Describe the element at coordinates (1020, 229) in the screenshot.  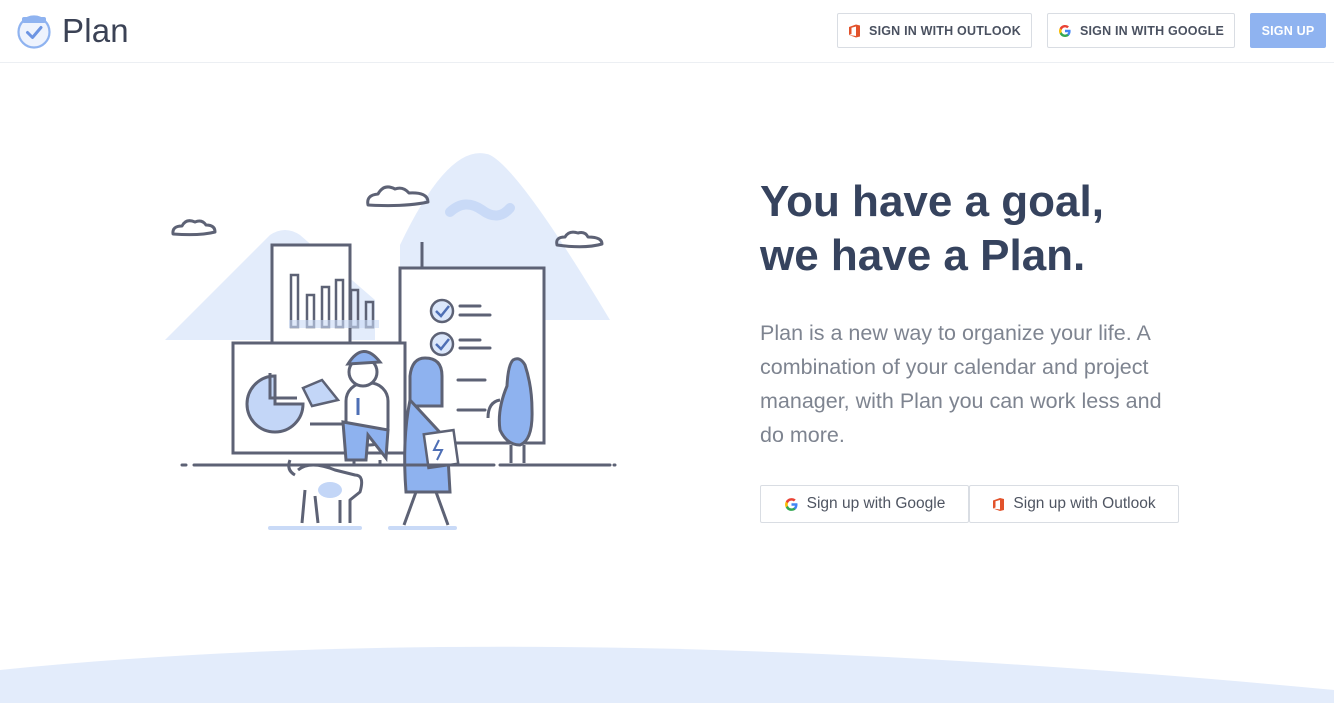
I see `hero-headline: You have a goal, we have a Plan.` at that location.